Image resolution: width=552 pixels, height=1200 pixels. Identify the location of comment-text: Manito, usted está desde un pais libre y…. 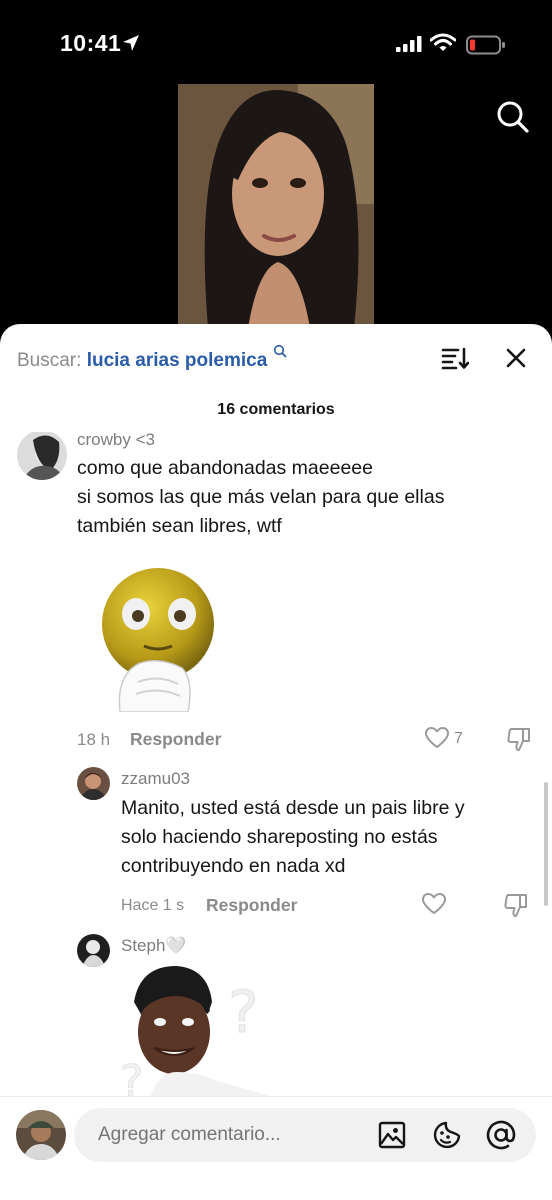
(293, 837).